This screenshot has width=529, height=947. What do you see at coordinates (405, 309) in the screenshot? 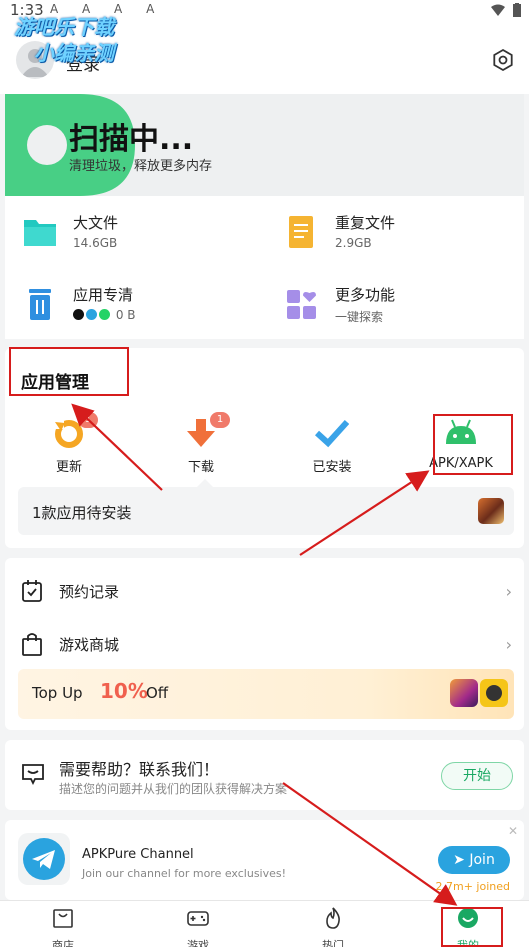
I see `tool-more-features: 更多功能 一键探索` at bounding box center [405, 309].